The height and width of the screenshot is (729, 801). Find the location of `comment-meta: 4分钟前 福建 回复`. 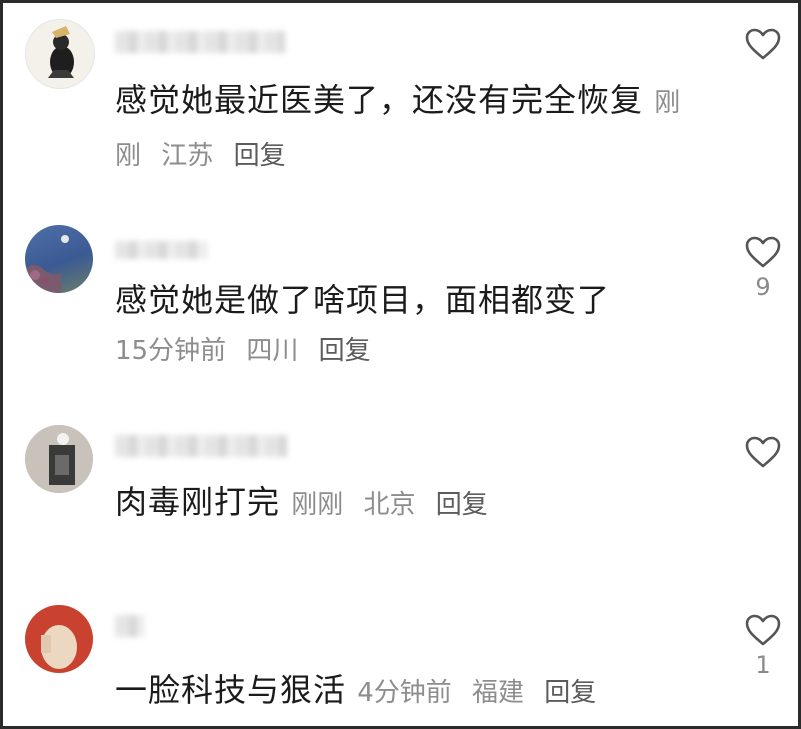

comment-meta: 4分钟前 福建 回复 is located at coordinates (482, 693).